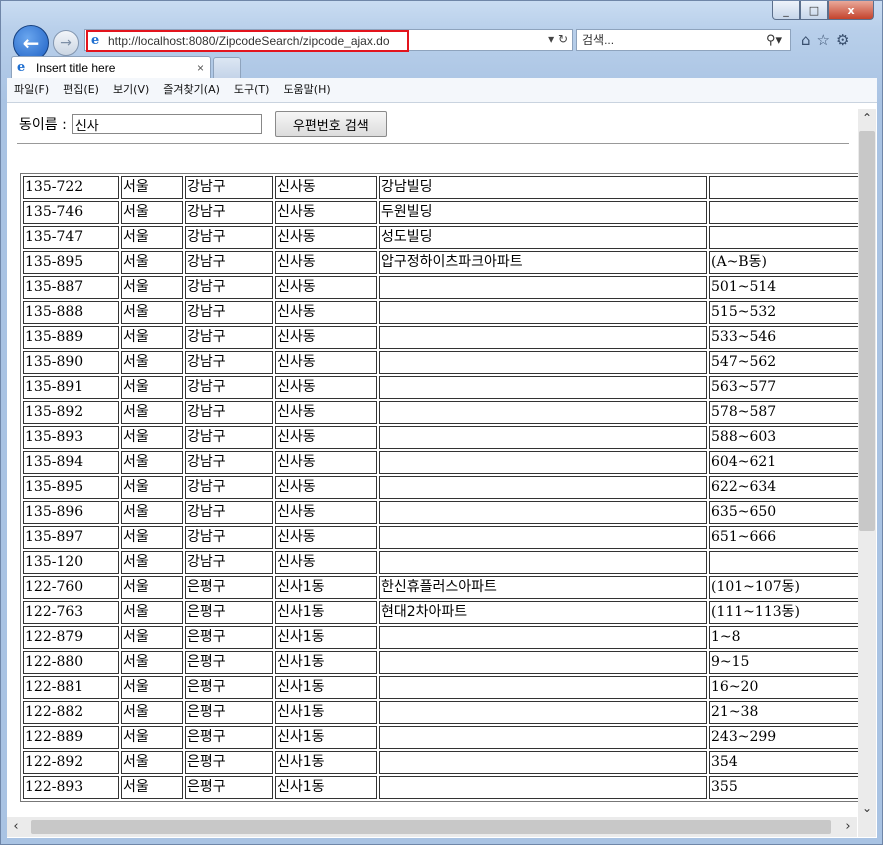 The image size is (883, 845). What do you see at coordinates (442, 787) in the screenshot?
I see `table-row: 122-893 서울 은평구 신사1동 355` at bounding box center [442, 787].